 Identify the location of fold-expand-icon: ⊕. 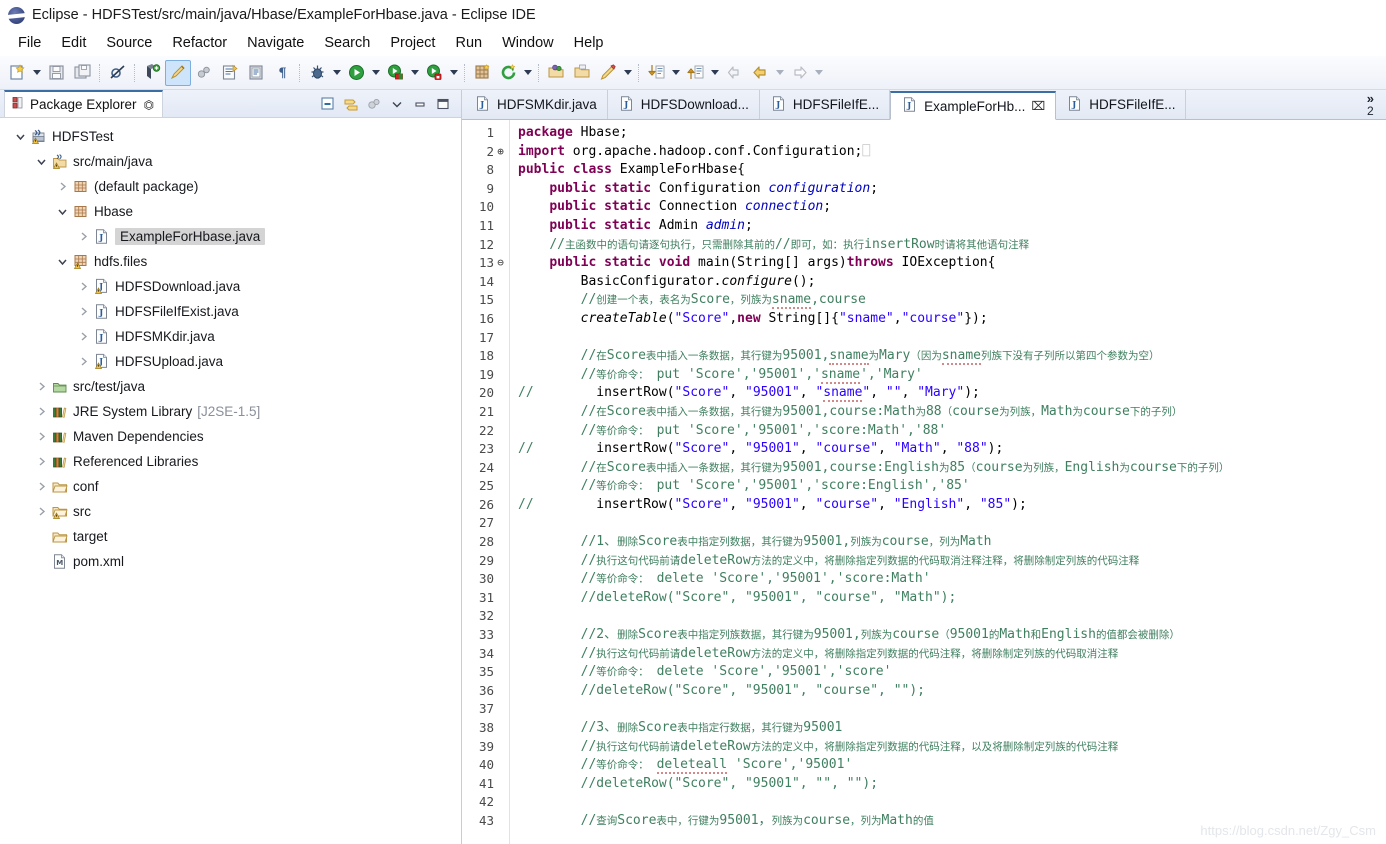
(500, 152).